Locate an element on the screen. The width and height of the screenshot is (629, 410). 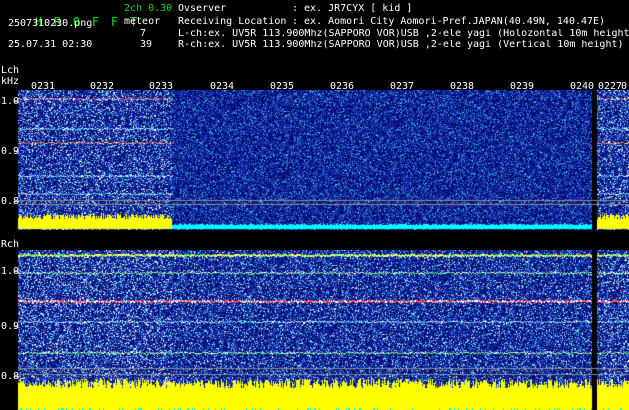
rch-label: Rch is located at coordinates (10, 244).